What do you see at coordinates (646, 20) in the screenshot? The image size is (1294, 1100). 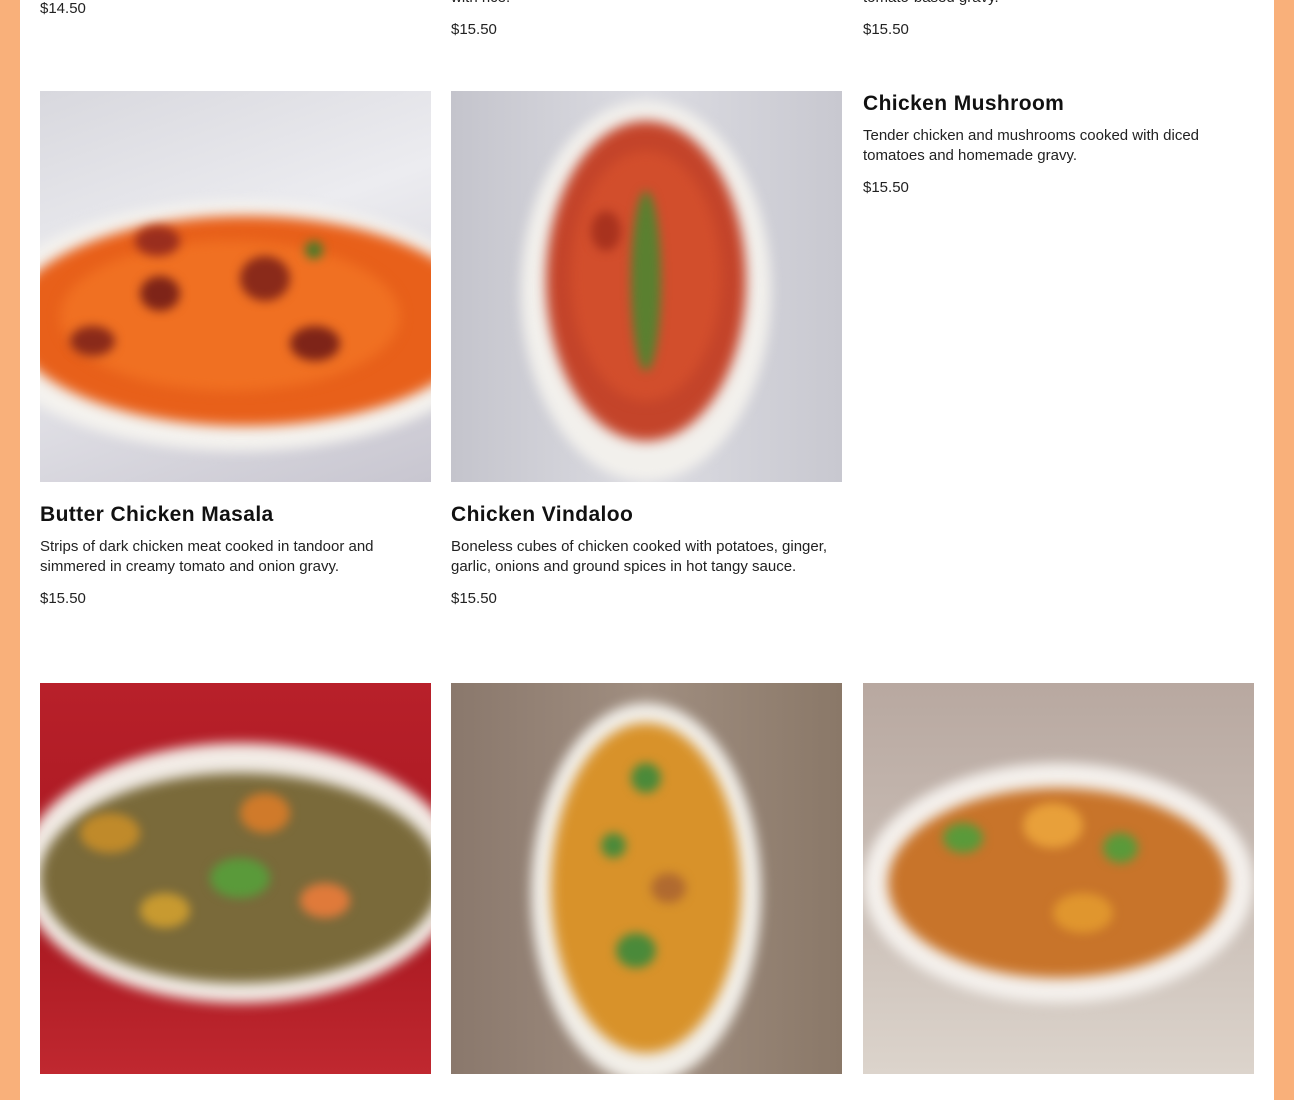 I see `menu-item-top-2: with rice. $15.50` at bounding box center [646, 20].